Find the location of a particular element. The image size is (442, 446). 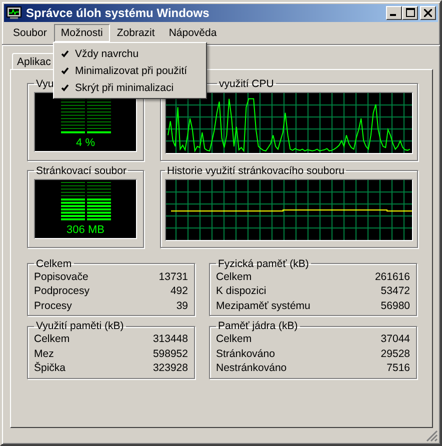

menu-item: Zobrazit is located at coordinates (136, 33).